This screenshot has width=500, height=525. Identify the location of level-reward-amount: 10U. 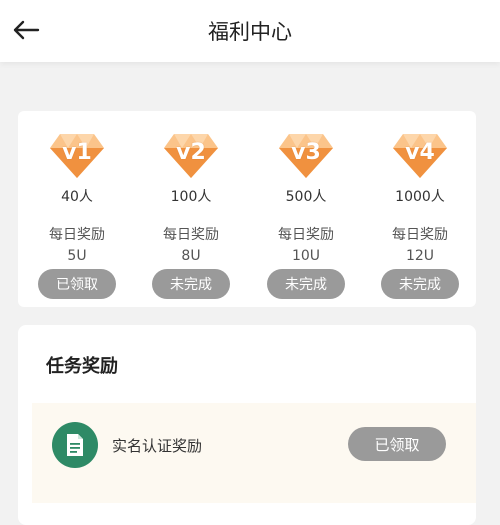
(306, 256).